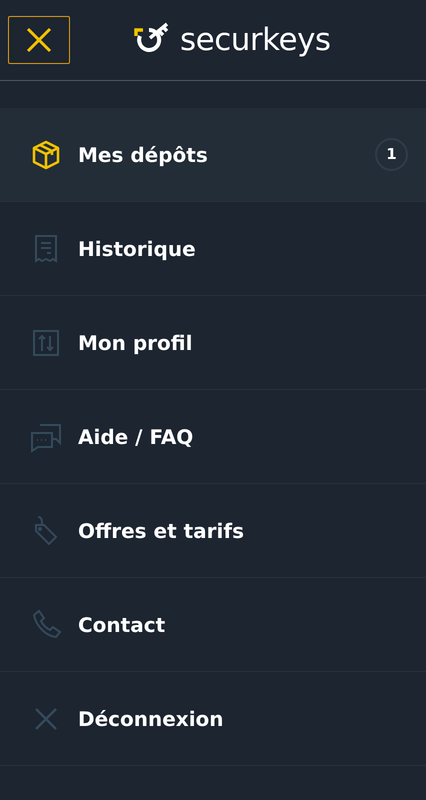  I want to click on close-button, so click(39, 40).